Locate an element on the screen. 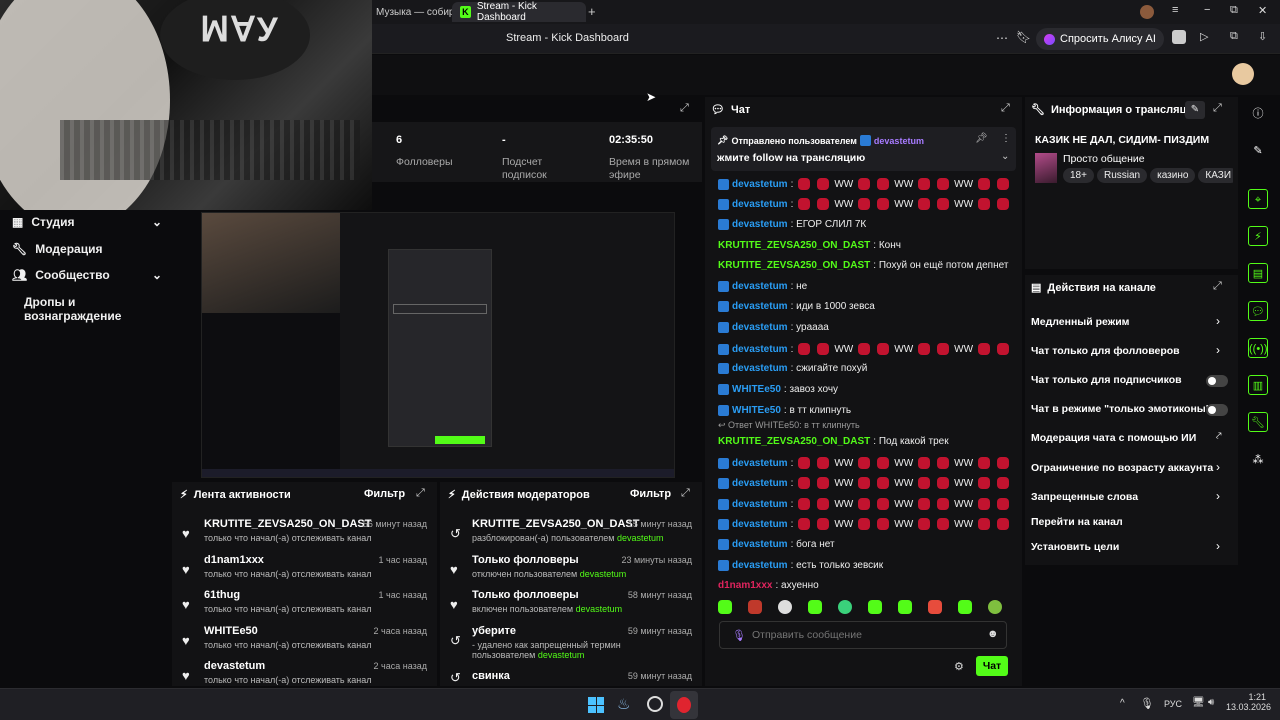 The height and width of the screenshot is (720, 1280). sidebar-item-moderation: 🔧︎ Модерация is located at coordinates (57, 249).